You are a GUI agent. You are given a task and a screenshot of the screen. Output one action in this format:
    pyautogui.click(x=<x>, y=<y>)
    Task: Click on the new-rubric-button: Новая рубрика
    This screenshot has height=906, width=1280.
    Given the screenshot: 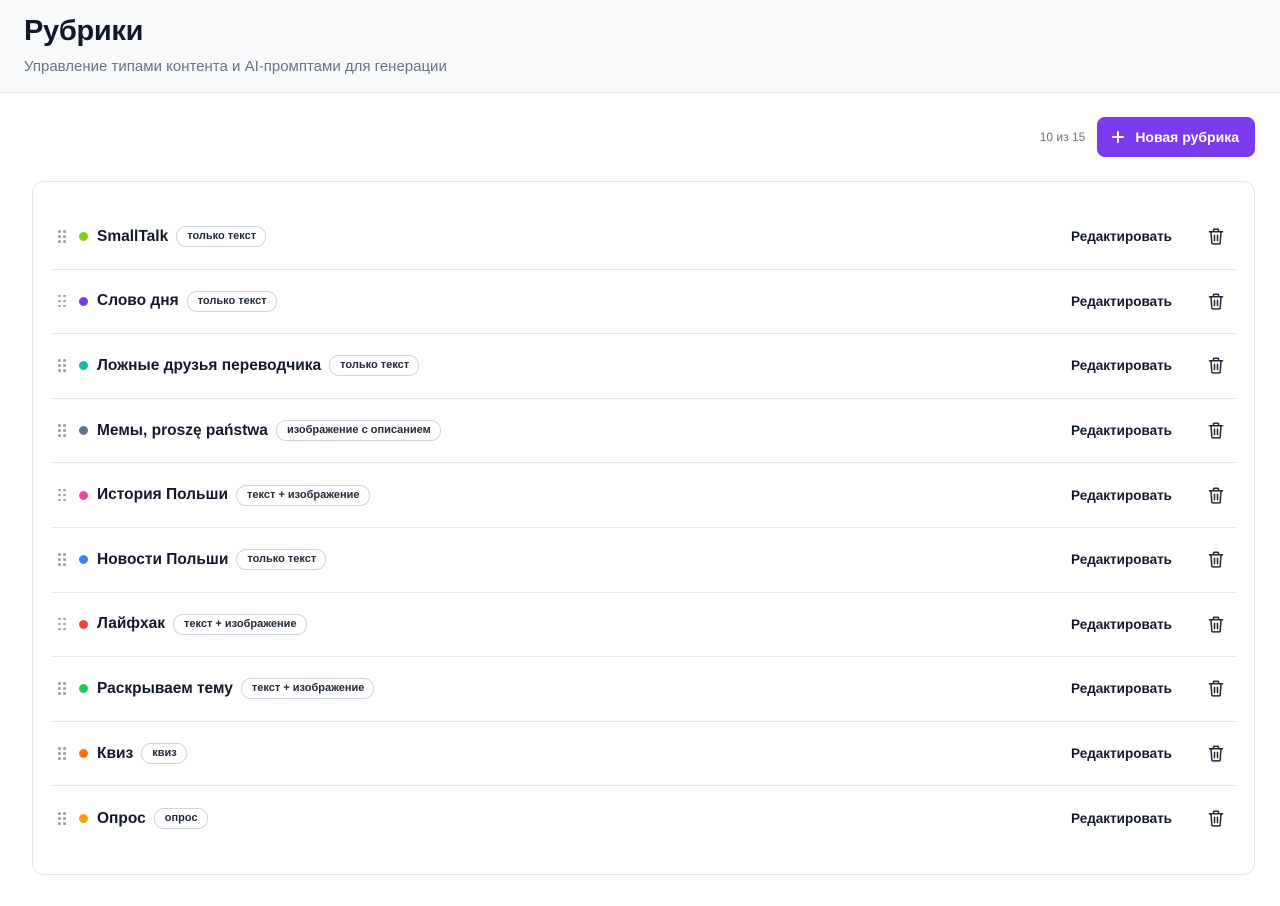 What is the action you would take?
    pyautogui.click(x=1176, y=137)
    